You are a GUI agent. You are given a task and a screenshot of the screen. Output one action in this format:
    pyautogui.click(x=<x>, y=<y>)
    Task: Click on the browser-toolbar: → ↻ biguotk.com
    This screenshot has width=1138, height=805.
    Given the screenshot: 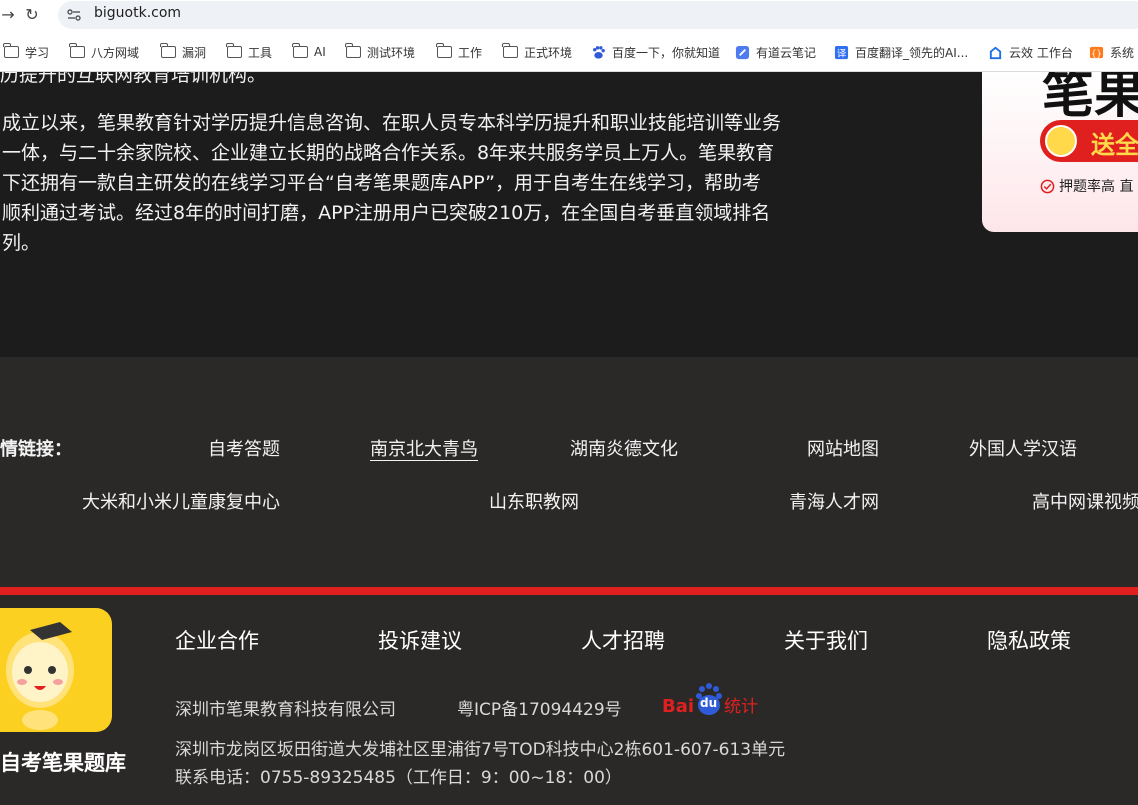 What is the action you would take?
    pyautogui.click(x=569, y=15)
    